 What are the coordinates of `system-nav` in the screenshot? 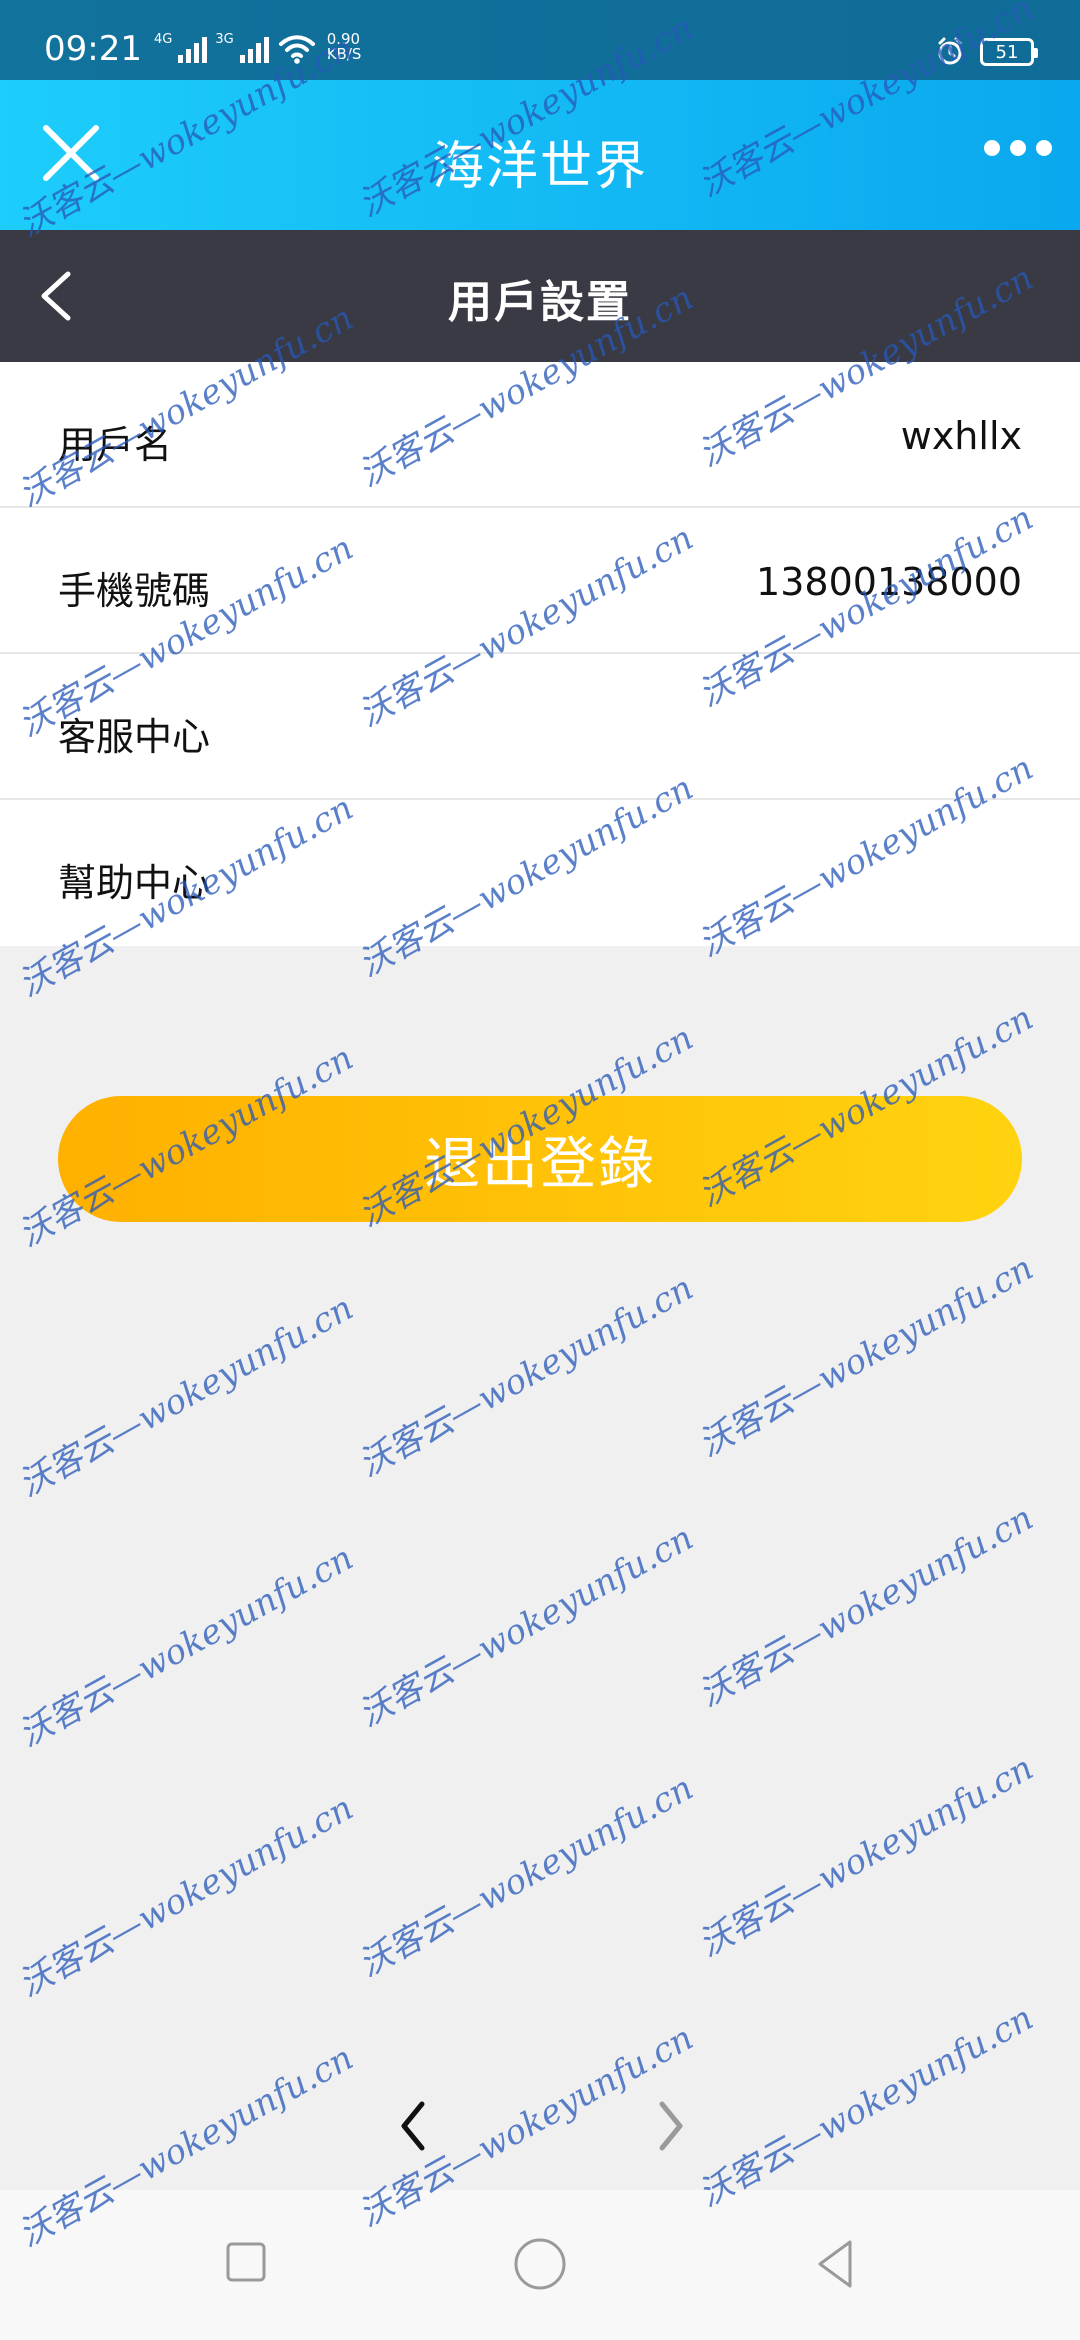 It's located at (540, 2265).